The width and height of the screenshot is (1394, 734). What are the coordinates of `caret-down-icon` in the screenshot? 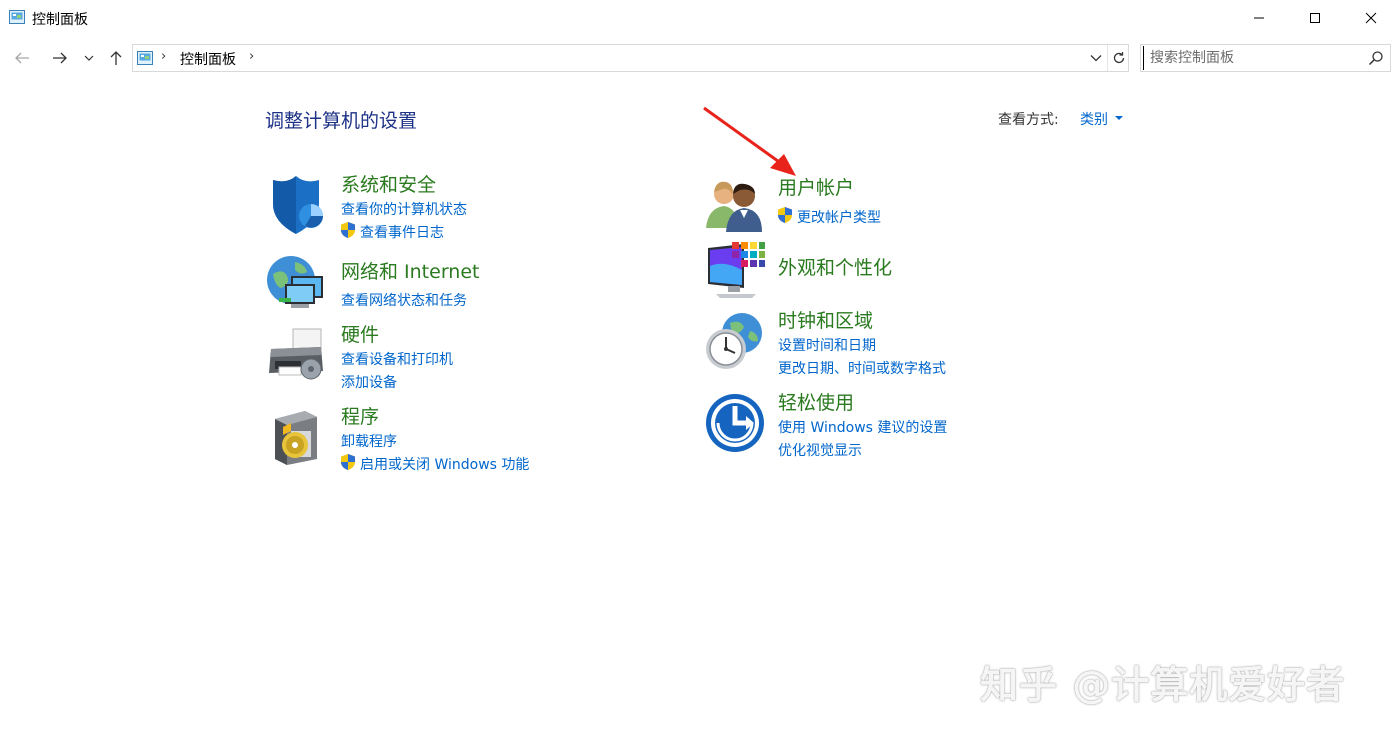 It's located at (1119, 118).